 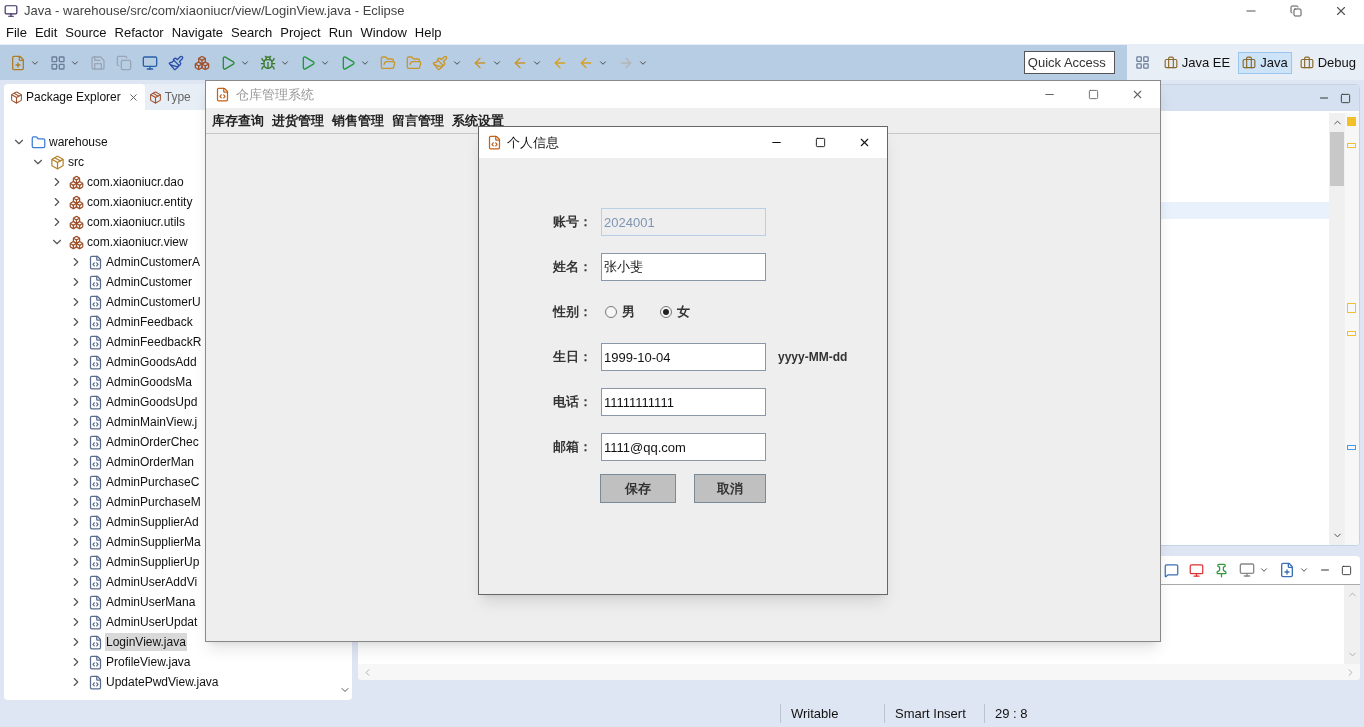 What do you see at coordinates (533, 142) in the screenshot?
I see `dialog-title: 个人信息` at bounding box center [533, 142].